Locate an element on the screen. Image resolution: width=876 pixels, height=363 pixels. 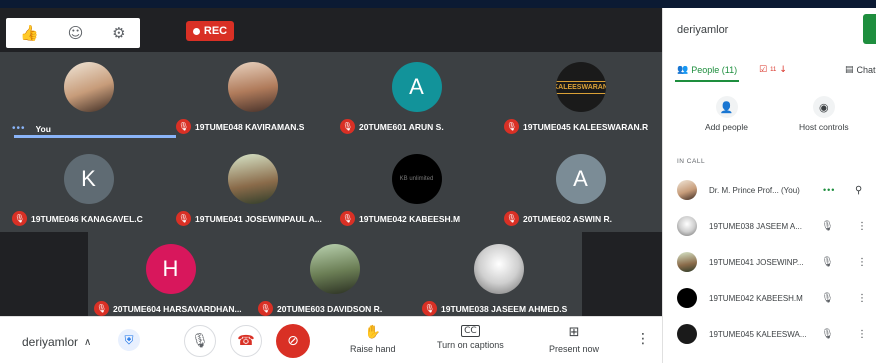
microphone-icon: 🎙 is located at coordinates (200, 341).